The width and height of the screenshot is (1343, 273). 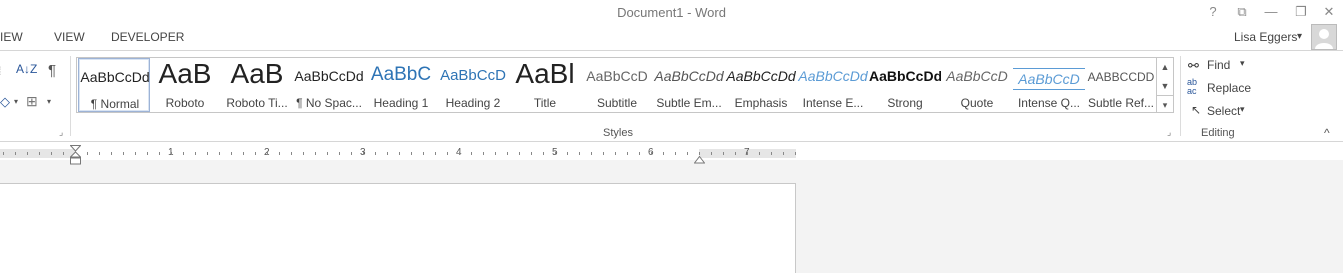 I want to click on style-heading-1: AaBbC Heading 1, so click(x=401, y=85).